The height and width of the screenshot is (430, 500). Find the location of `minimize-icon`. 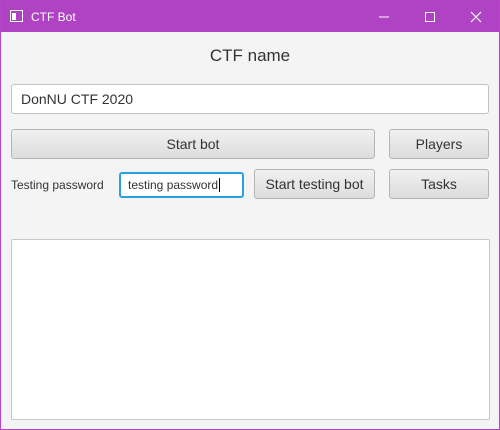

minimize-icon is located at coordinates (384, 17).